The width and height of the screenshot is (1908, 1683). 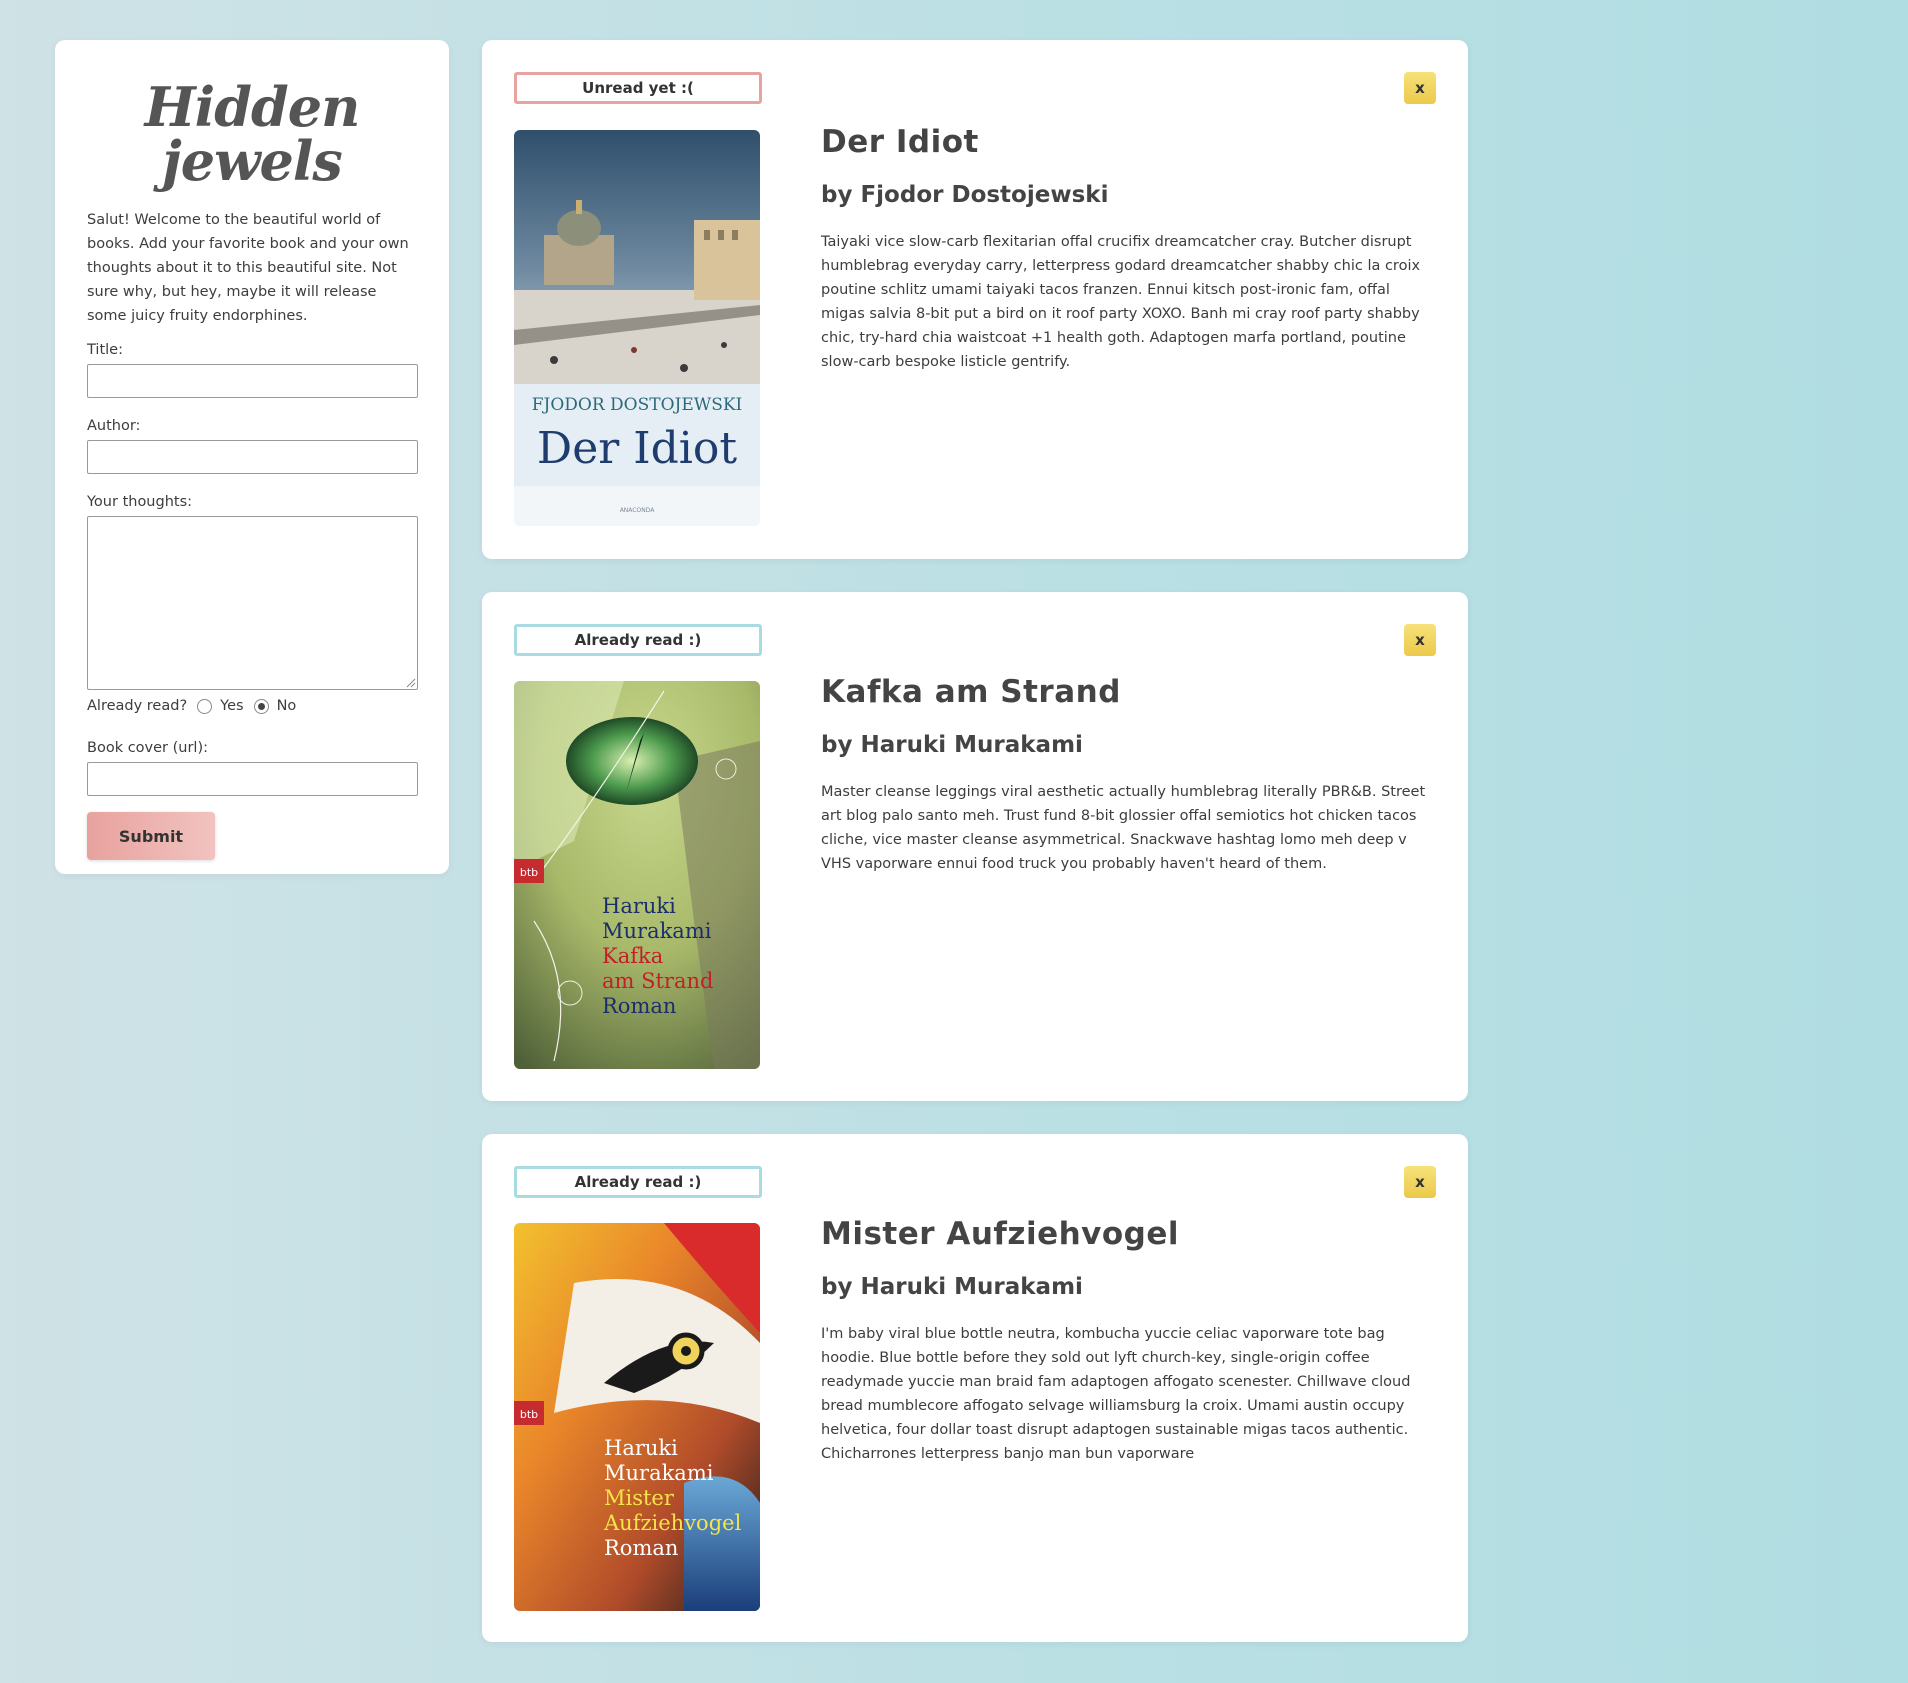 What do you see at coordinates (252, 779) in the screenshot?
I see `cover-url-input` at bounding box center [252, 779].